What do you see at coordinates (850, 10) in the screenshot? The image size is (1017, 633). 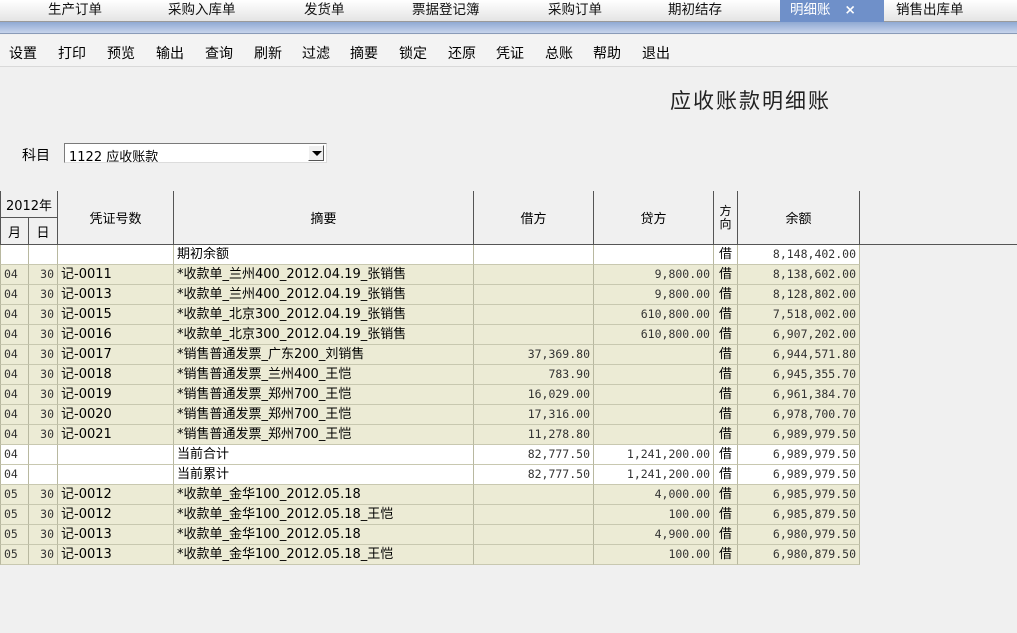 I see `close-icon: ×` at bounding box center [850, 10].